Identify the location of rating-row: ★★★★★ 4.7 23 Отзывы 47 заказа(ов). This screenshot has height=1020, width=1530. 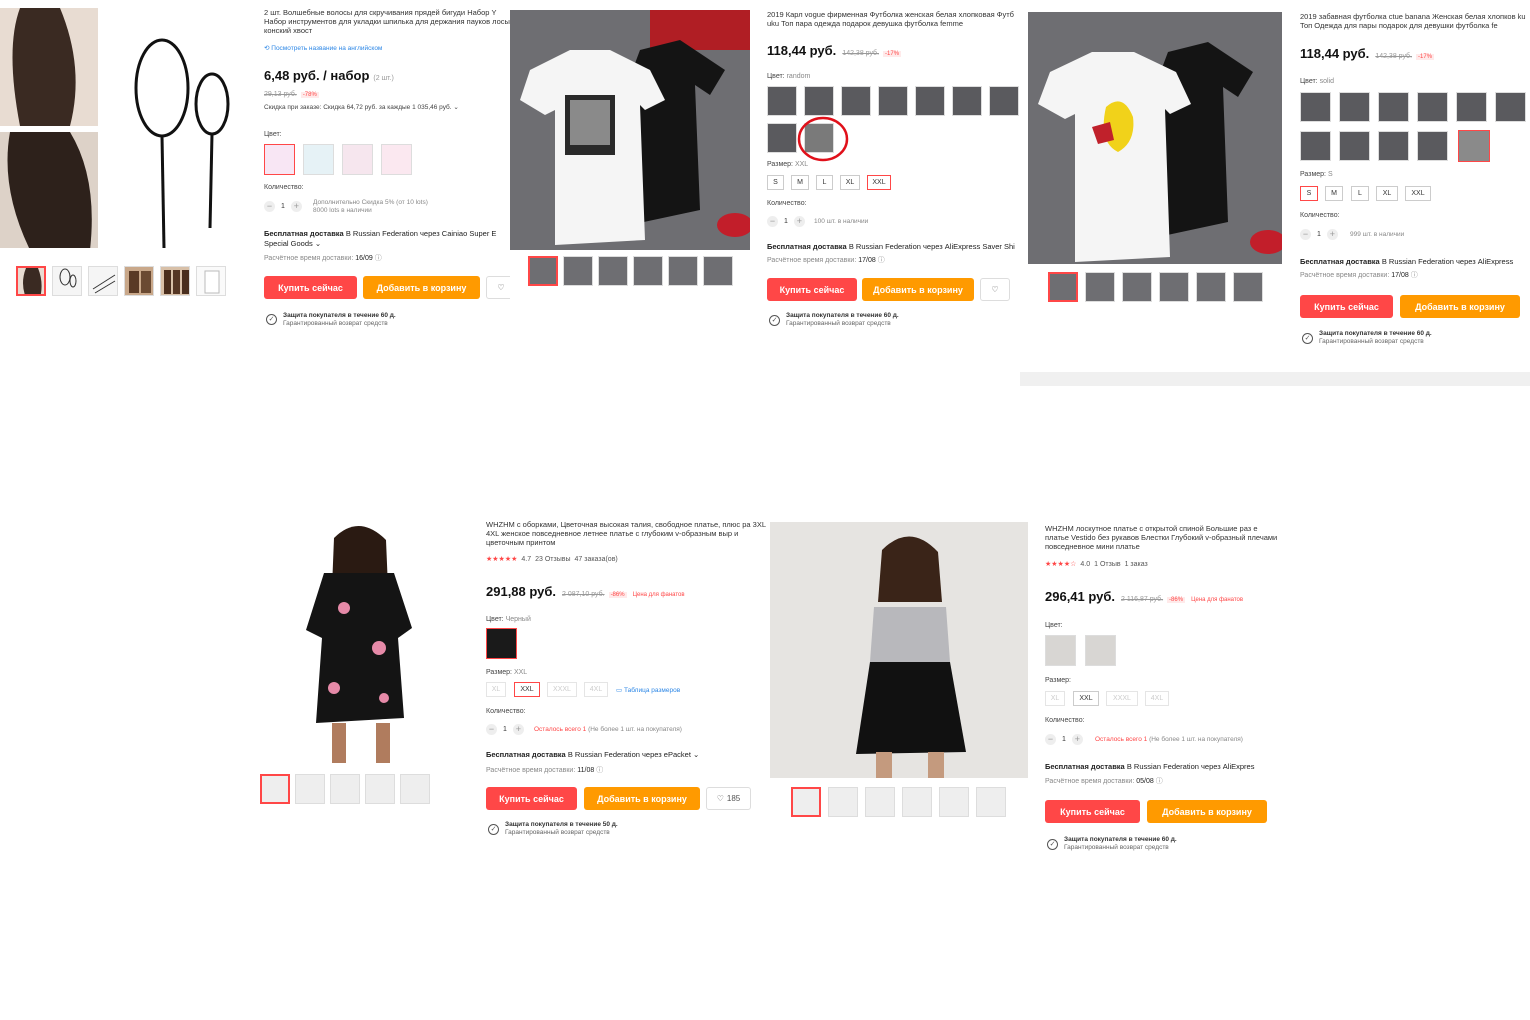
(552, 559).